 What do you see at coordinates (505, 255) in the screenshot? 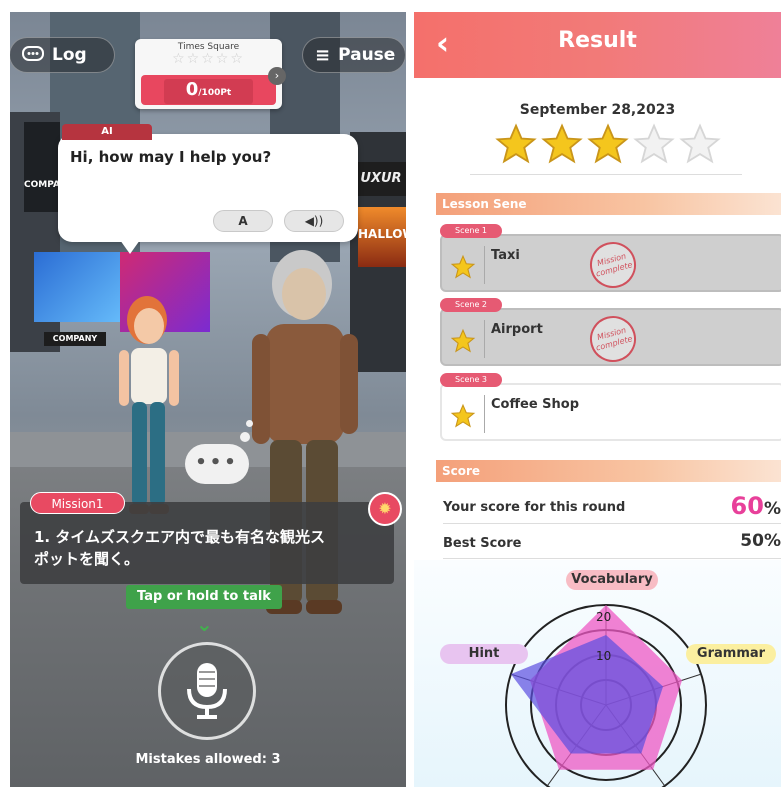
I see `scene-name: Taxi` at bounding box center [505, 255].